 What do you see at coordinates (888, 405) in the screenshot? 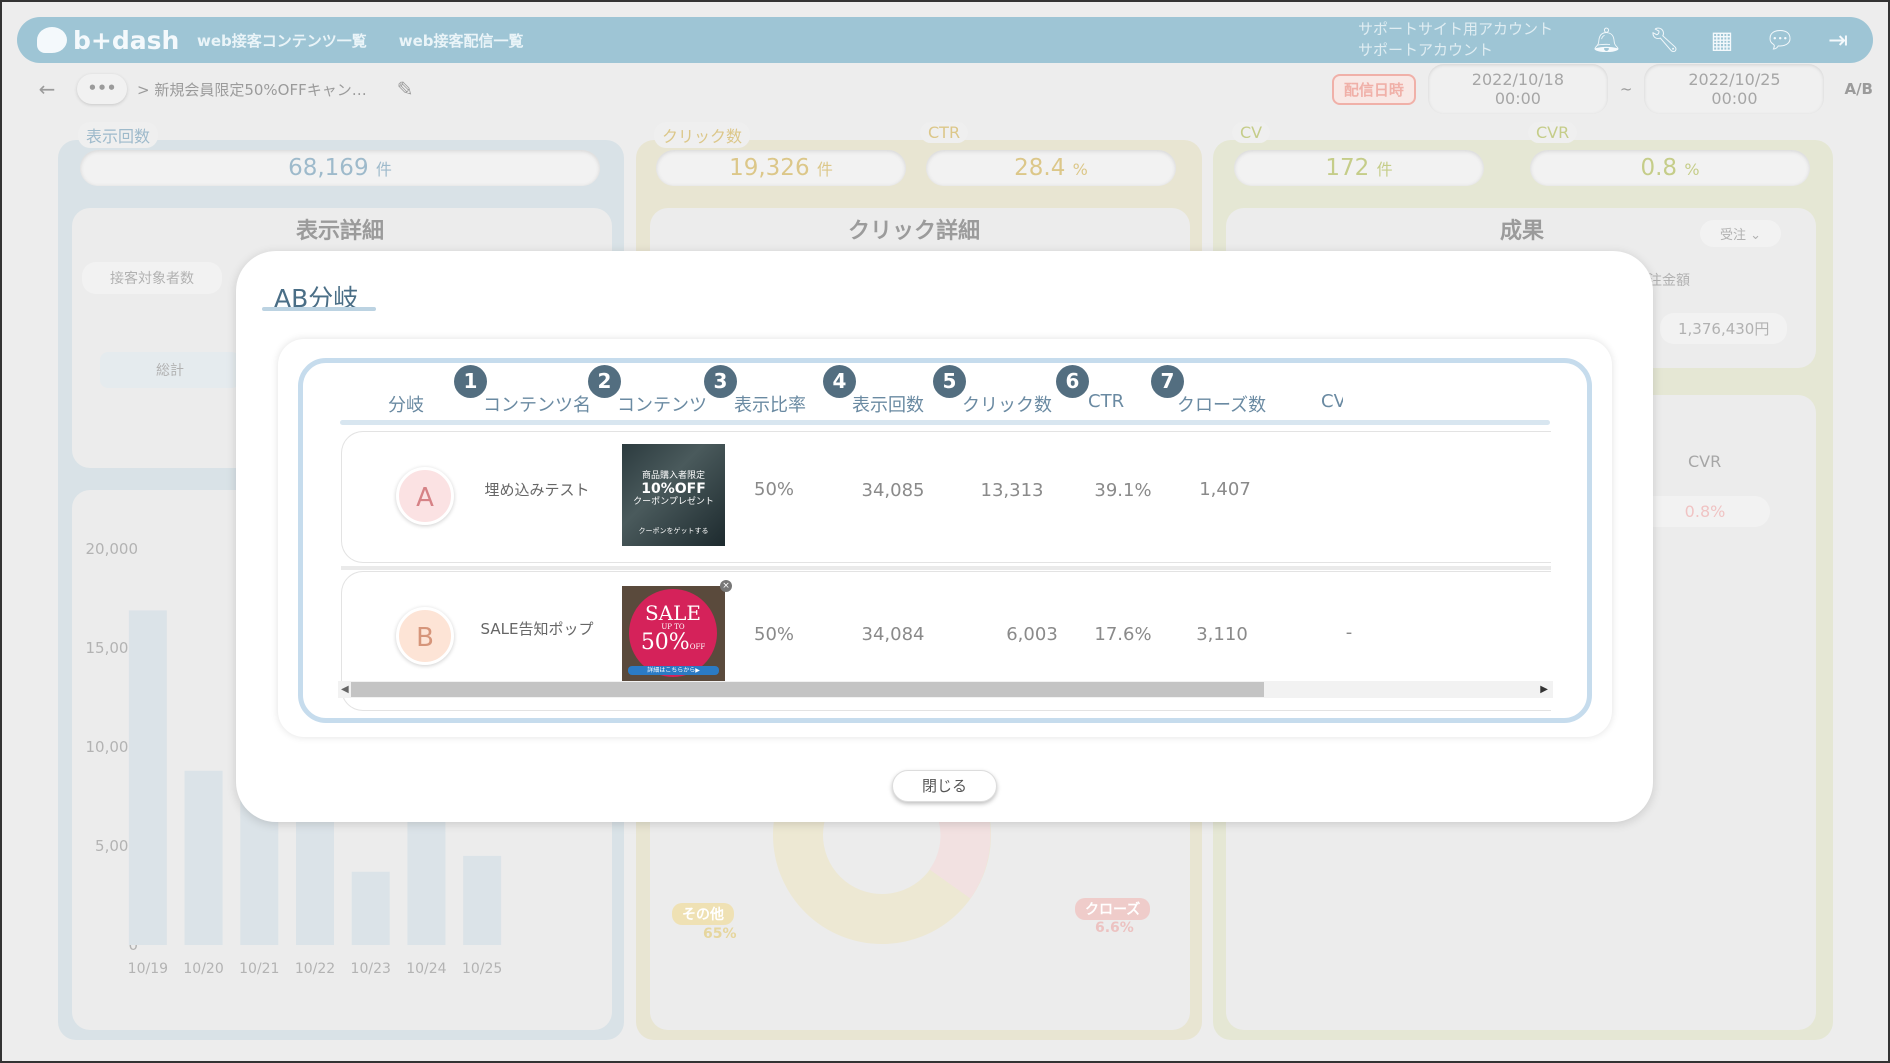
I see `col-impressions: 表示回数` at bounding box center [888, 405].